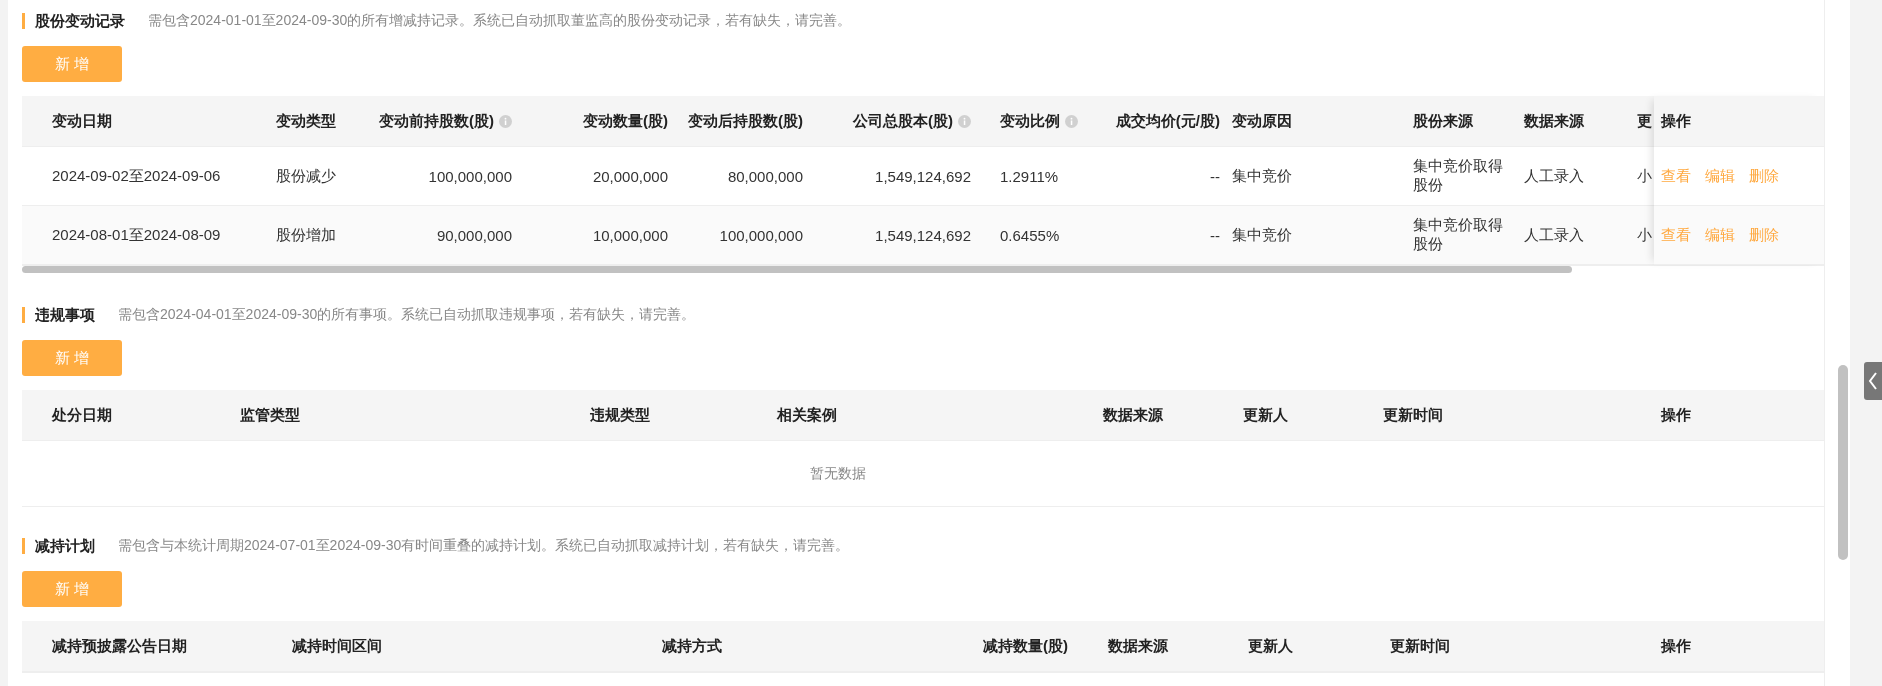 This screenshot has height=686, width=1882. What do you see at coordinates (306, 235) in the screenshot?
I see `table-cell: 股份增加` at bounding box center [306, 235].